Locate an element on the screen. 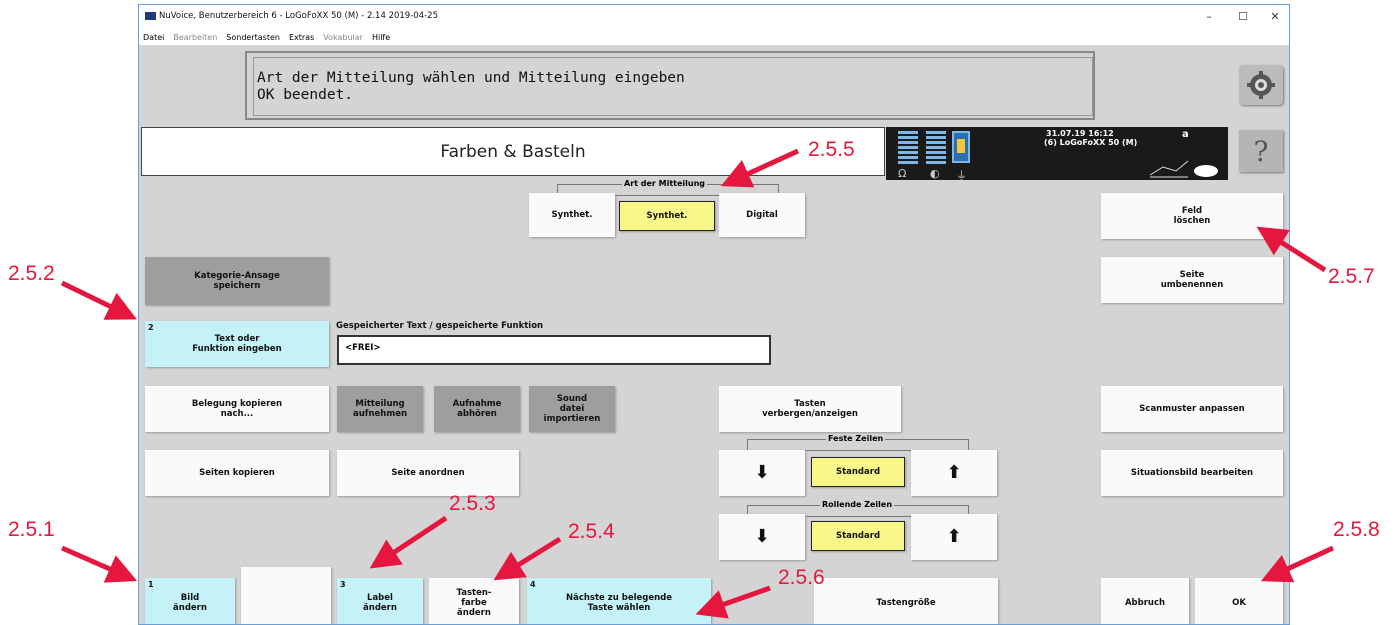 This screenshot has width=1398, height=625. battery-icon is located at coordinates (961, 147).